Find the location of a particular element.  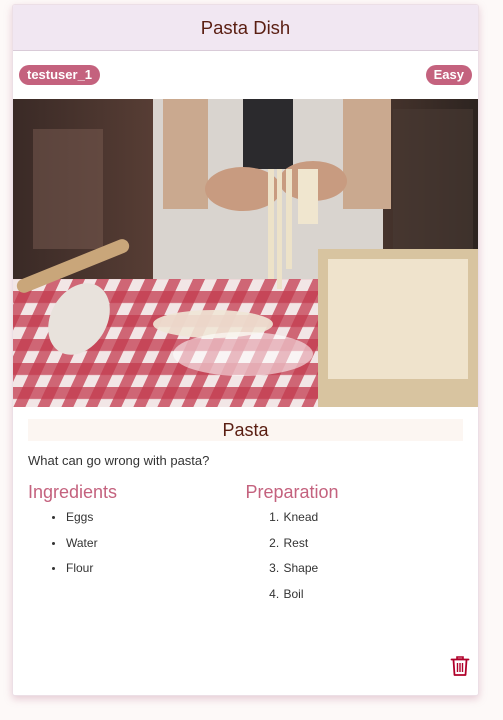

ingredient-item: Flour is located at coordinates (155, 573).